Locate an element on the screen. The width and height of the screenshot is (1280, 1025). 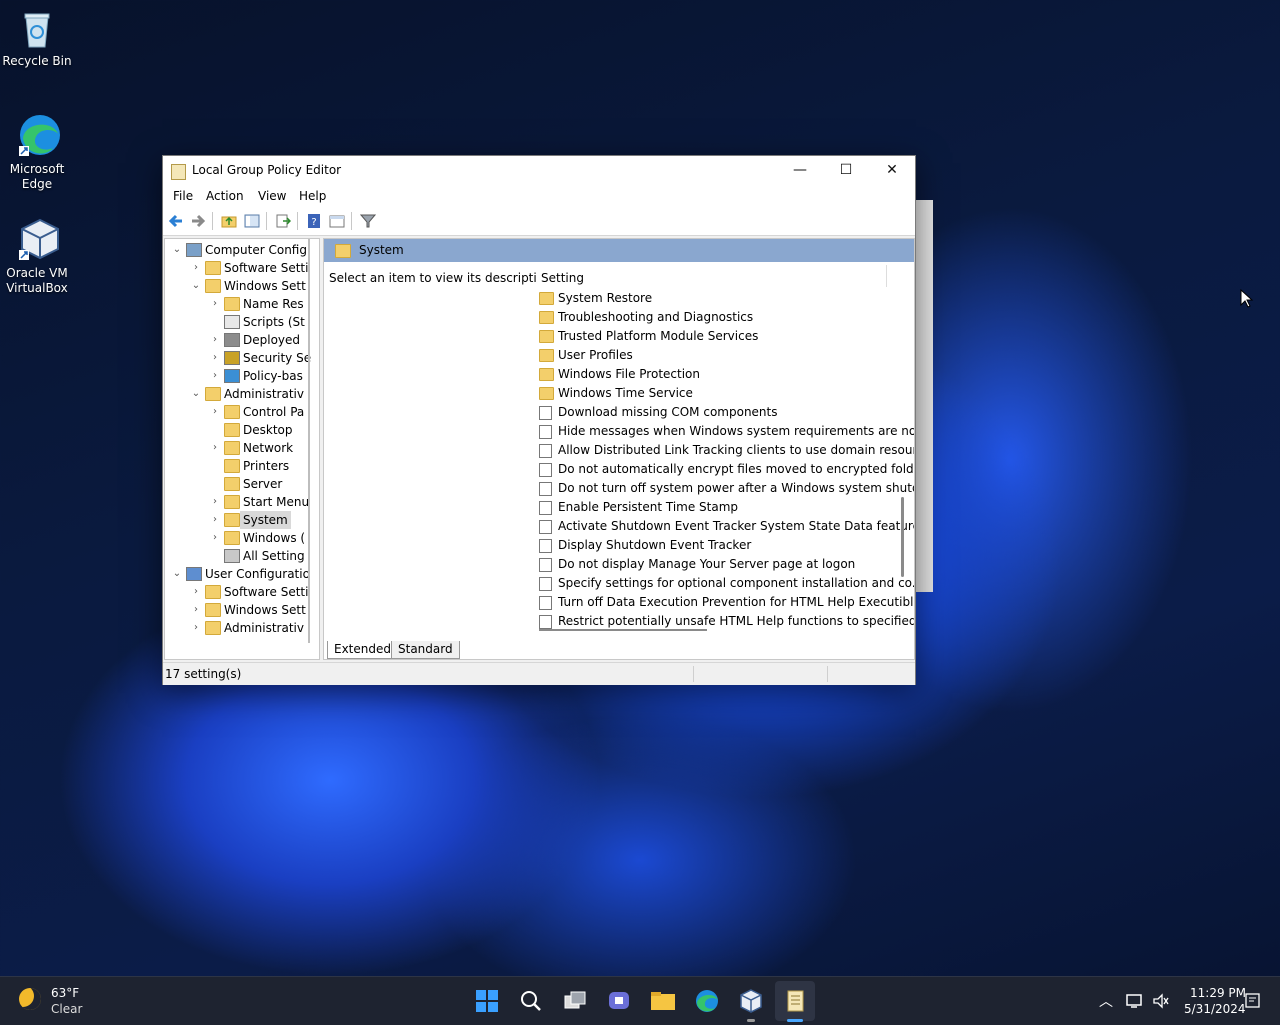
tree-item-label: Scripts (St is located at coordinates (274, 322).